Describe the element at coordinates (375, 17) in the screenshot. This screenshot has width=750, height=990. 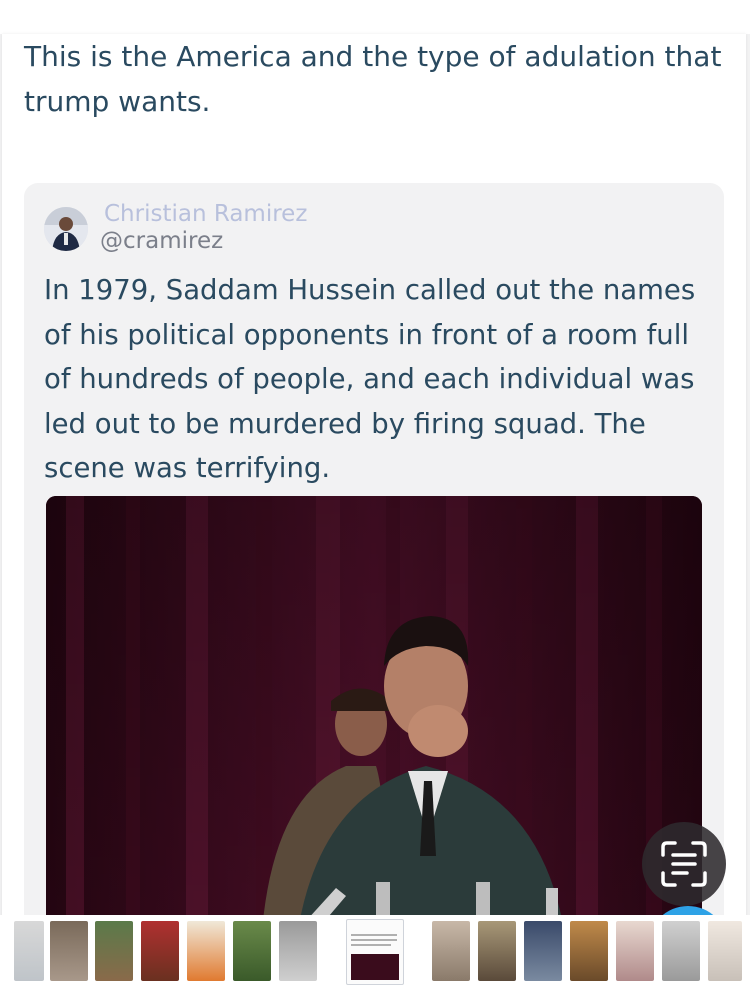
I see `top-bar` at that location.